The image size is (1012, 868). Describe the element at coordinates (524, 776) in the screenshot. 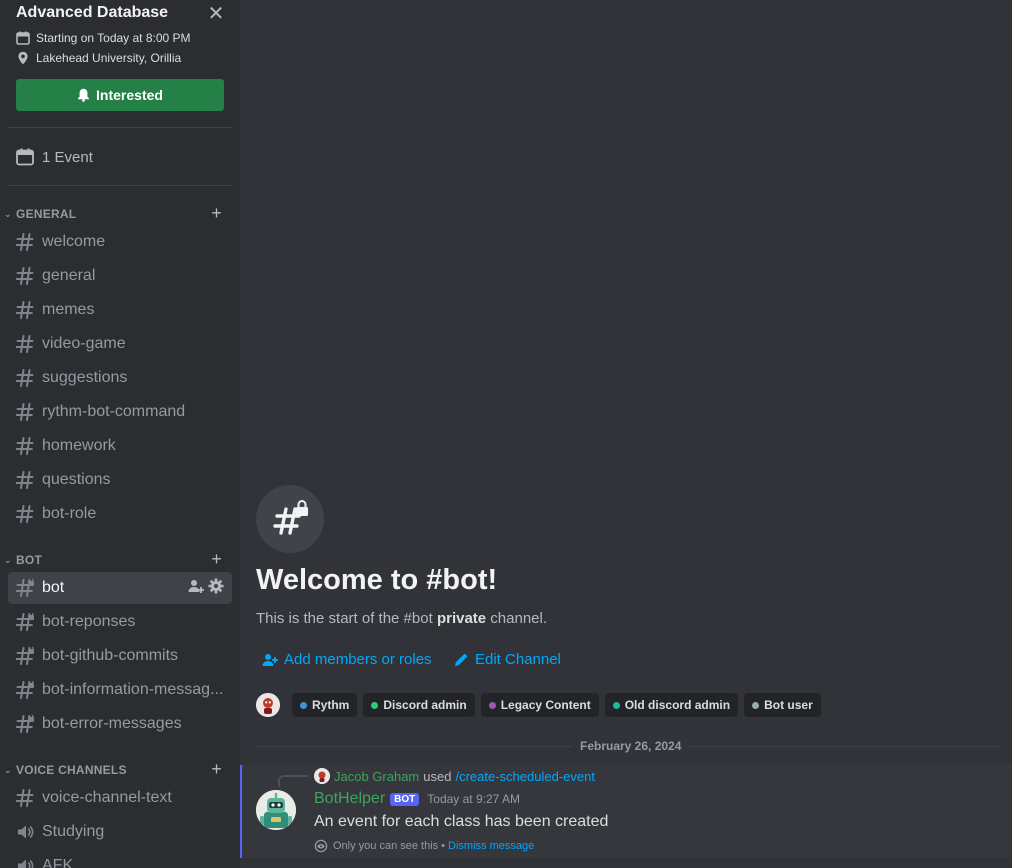

I see `slash-command-link: /create-scheduled-event` at that location.